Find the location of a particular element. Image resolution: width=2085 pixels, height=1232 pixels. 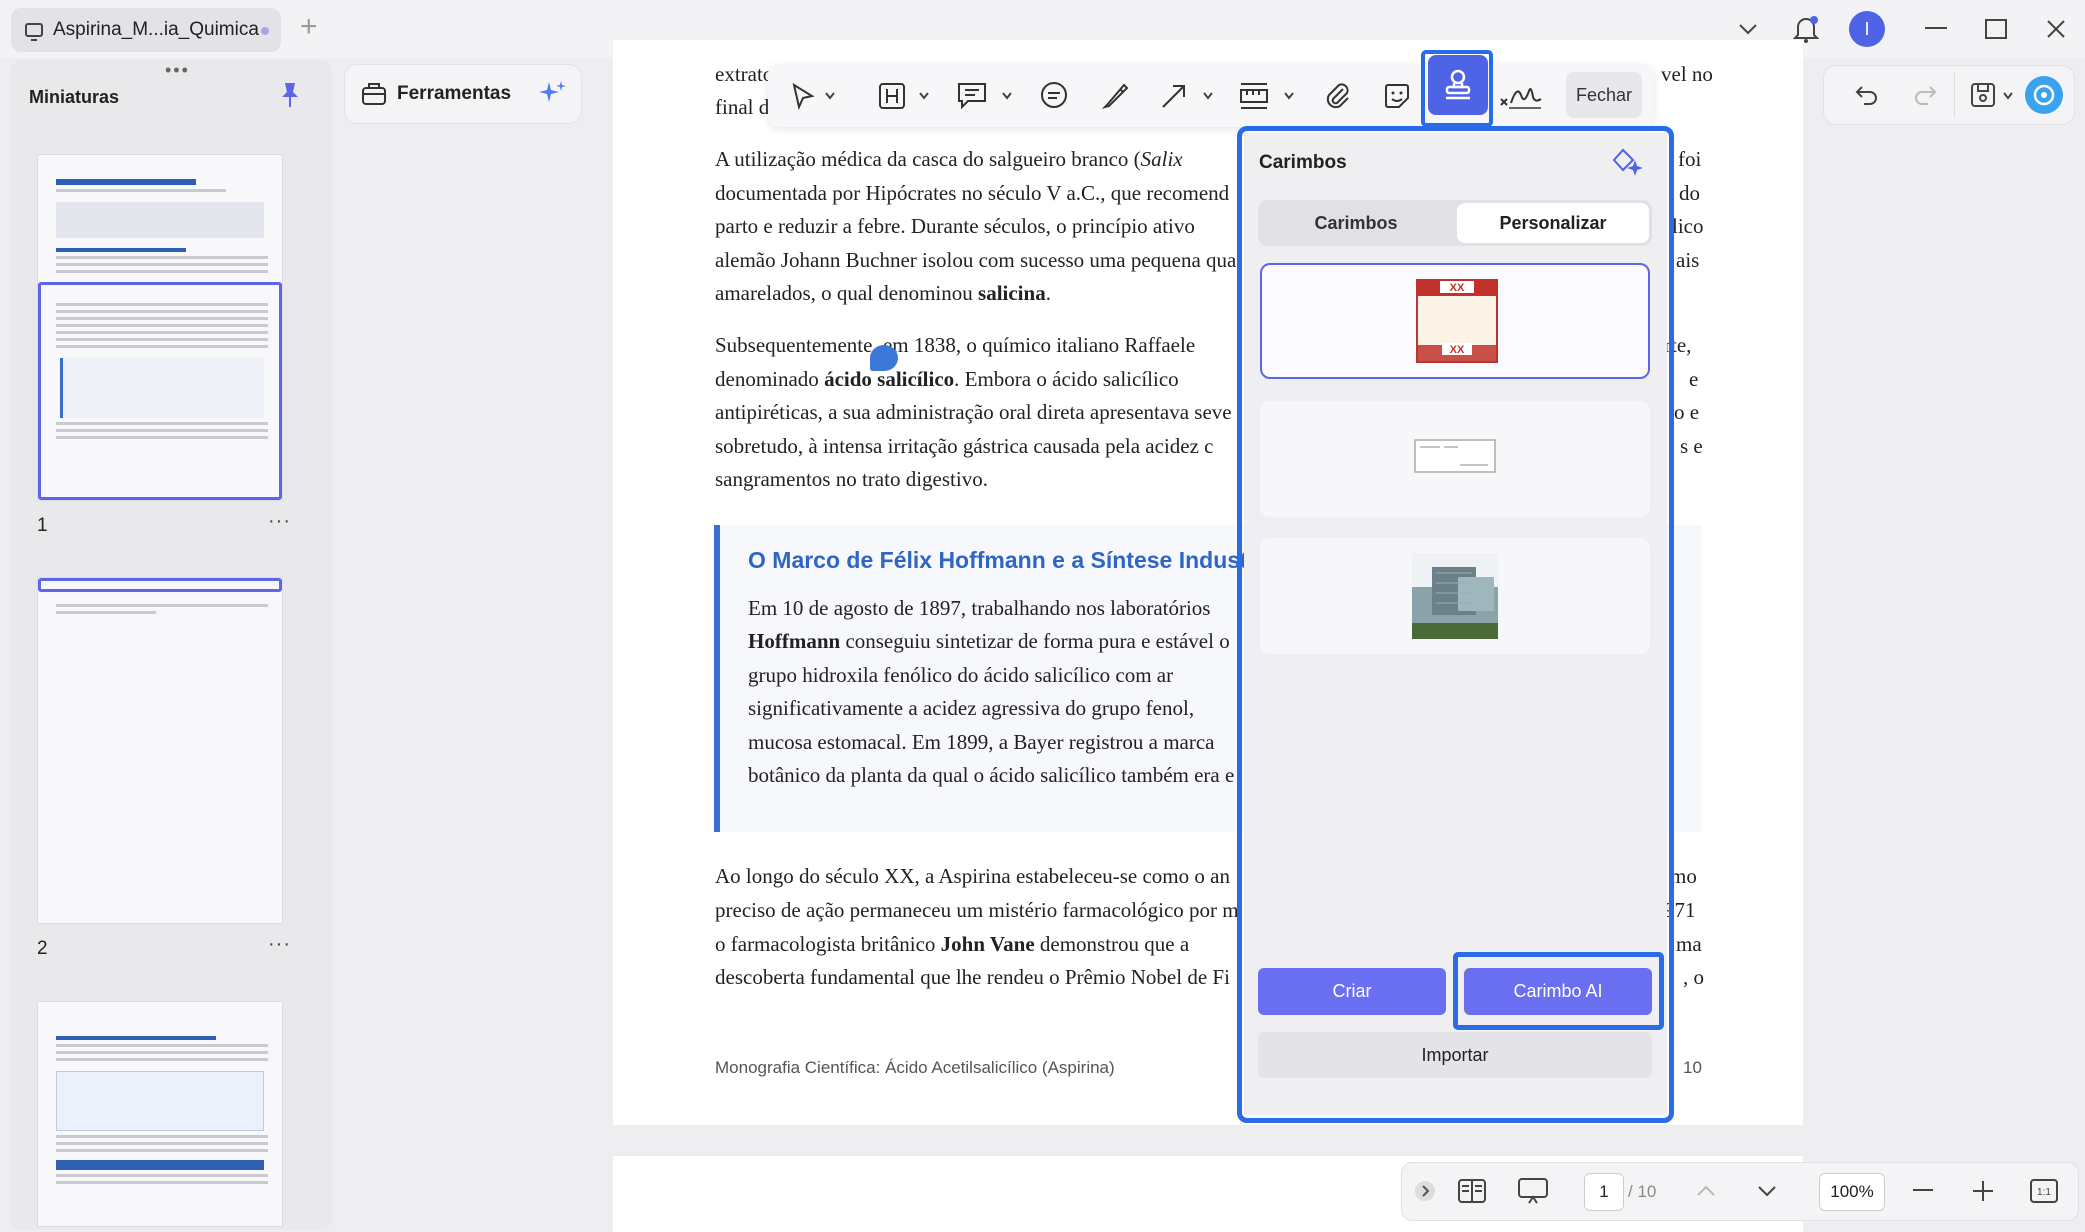

divider is located at coordinates (1954, 95).